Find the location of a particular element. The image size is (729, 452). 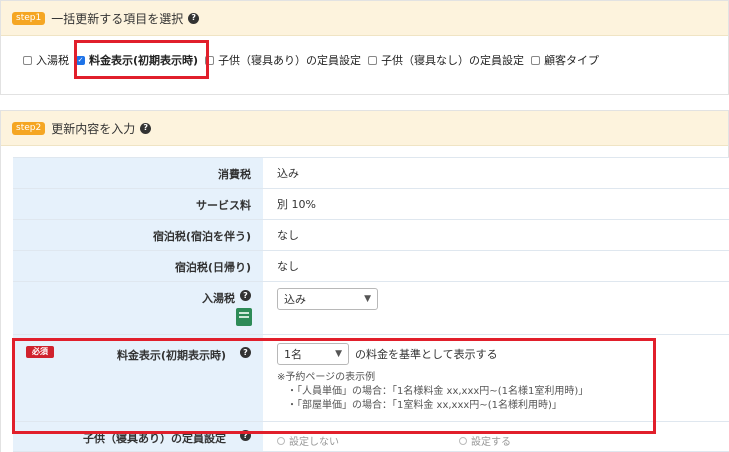

required-badge: 必須 is located at coordinates (40, 352).